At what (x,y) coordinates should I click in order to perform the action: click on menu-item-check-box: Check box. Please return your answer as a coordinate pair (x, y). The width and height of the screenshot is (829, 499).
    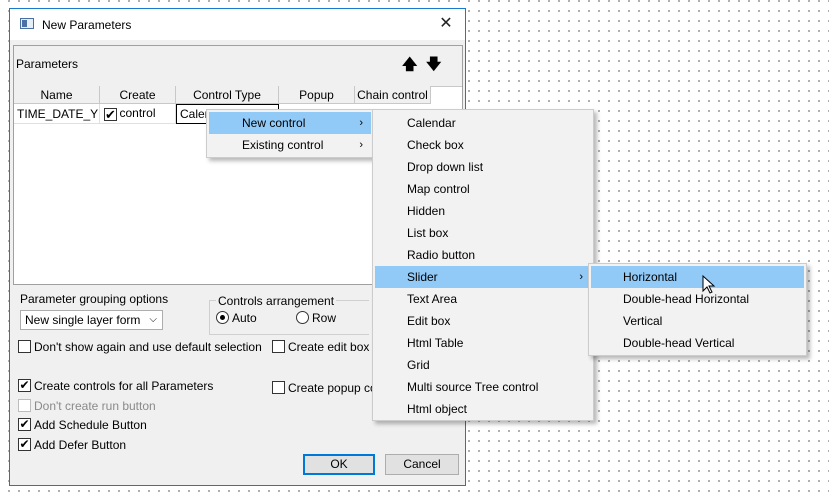
    Looking at the image, I should click on (483, 145).